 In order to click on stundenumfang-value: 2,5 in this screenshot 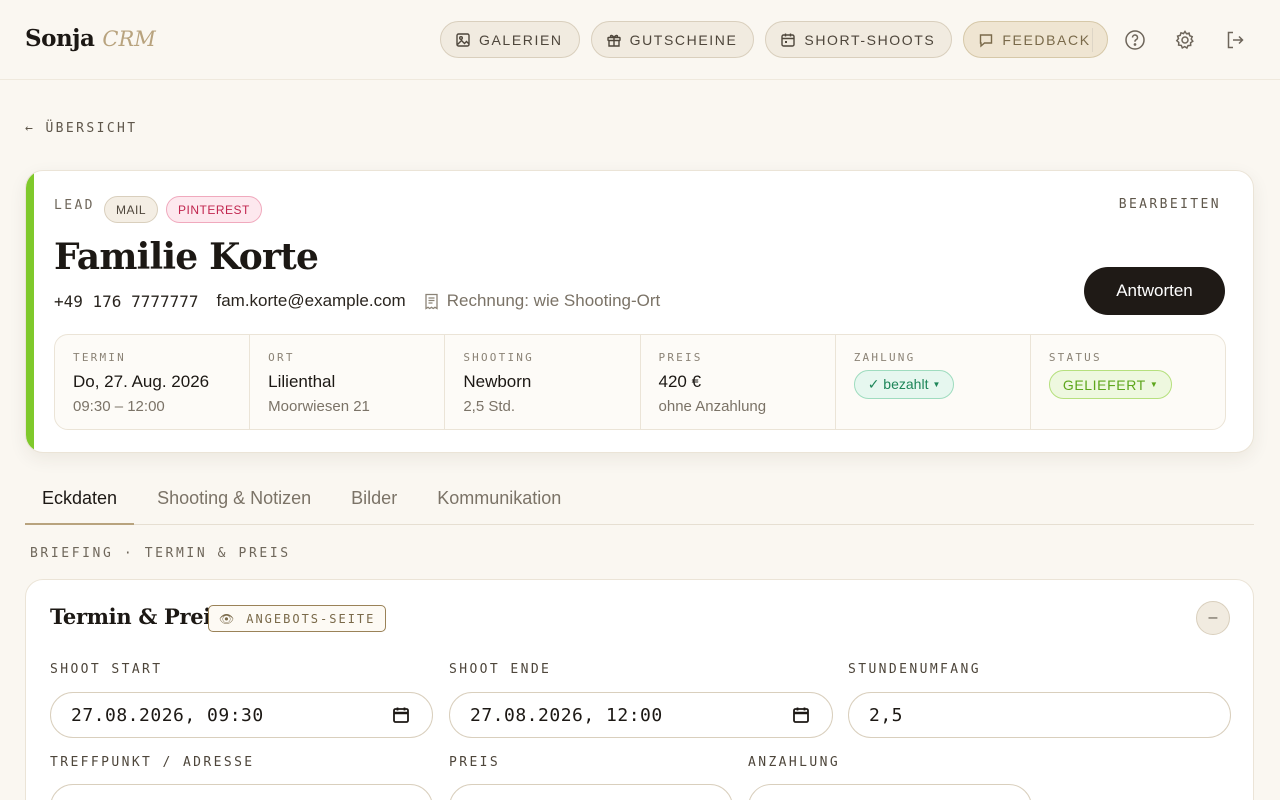, I will do `click(886, 715)`.